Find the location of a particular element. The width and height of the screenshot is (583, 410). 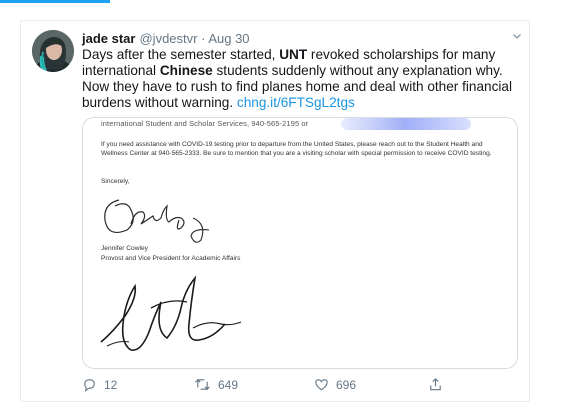

tweet-text-bold: UNT is located at coordinates (293, 54).